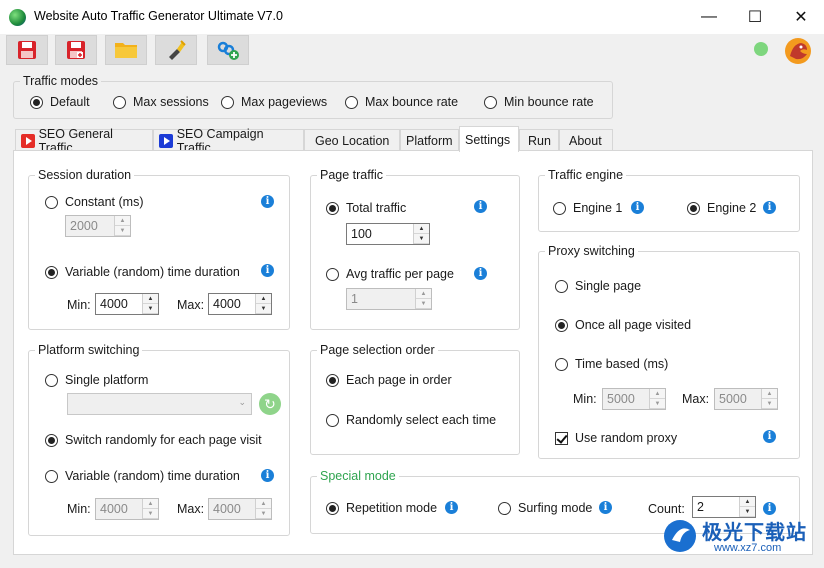  I want to click on total-traffic-radio: Total traffic, so click(366, 208).